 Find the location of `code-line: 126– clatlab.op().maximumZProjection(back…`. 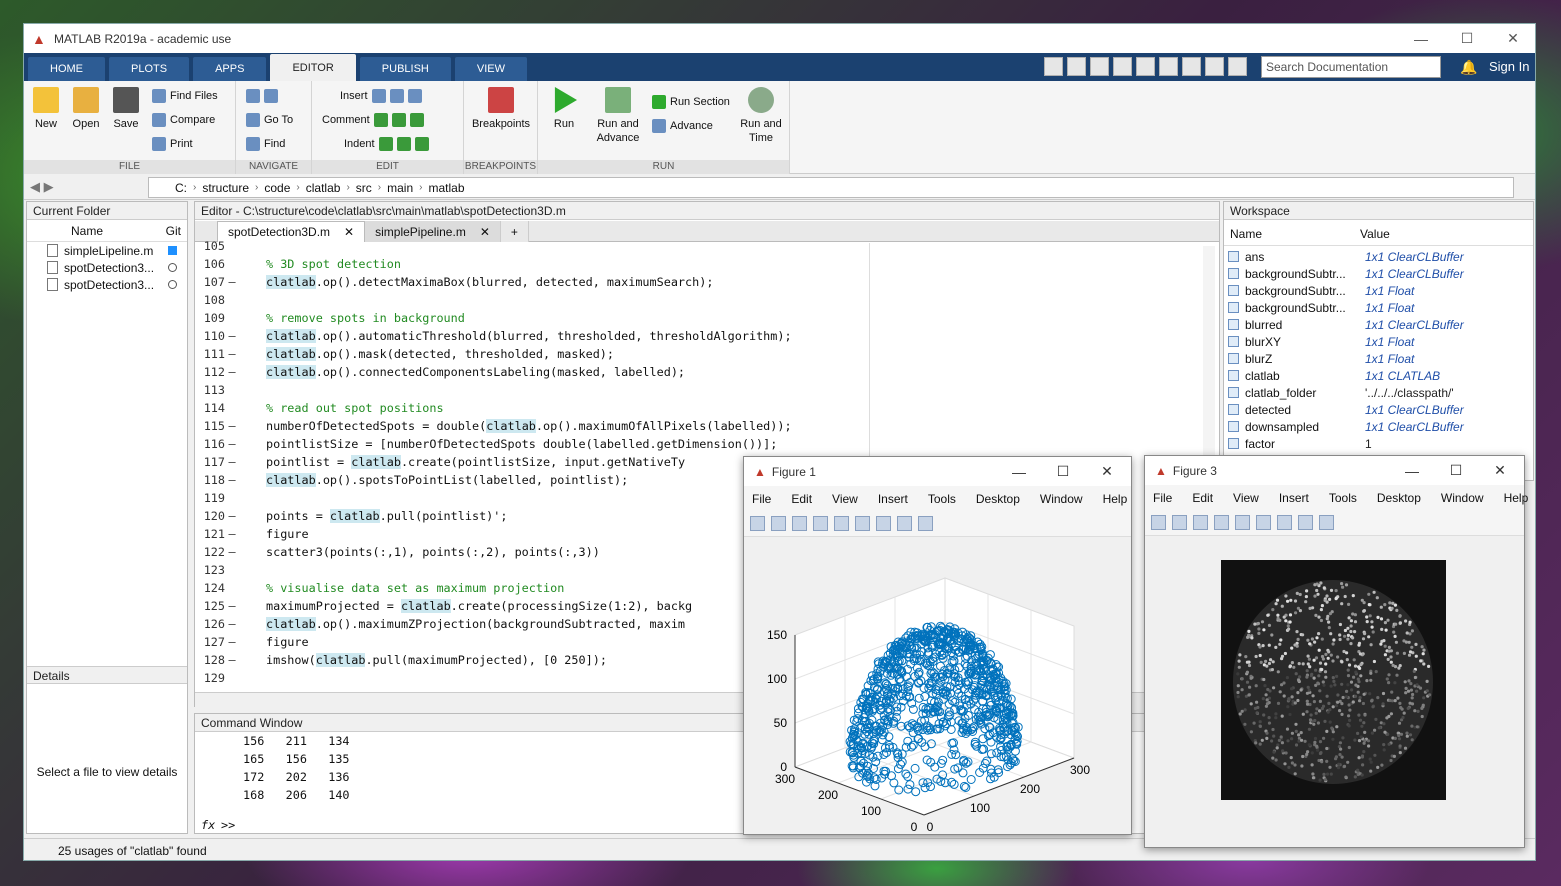

code-line: 126– clatlab.op().maximumZProjection(back… is located at coordinates (440, 624).